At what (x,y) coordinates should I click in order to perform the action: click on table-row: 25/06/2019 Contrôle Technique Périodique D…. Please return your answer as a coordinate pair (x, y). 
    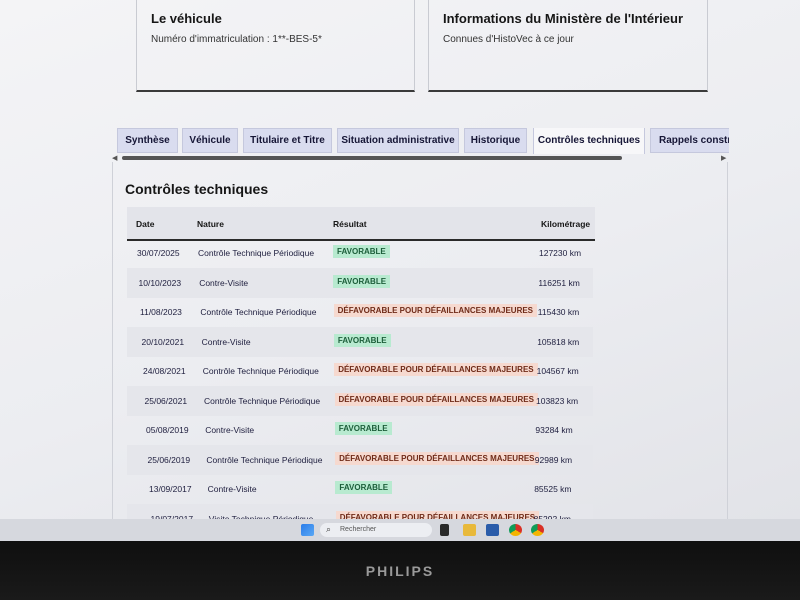
    Looking at the image, I should click on (360, 459).